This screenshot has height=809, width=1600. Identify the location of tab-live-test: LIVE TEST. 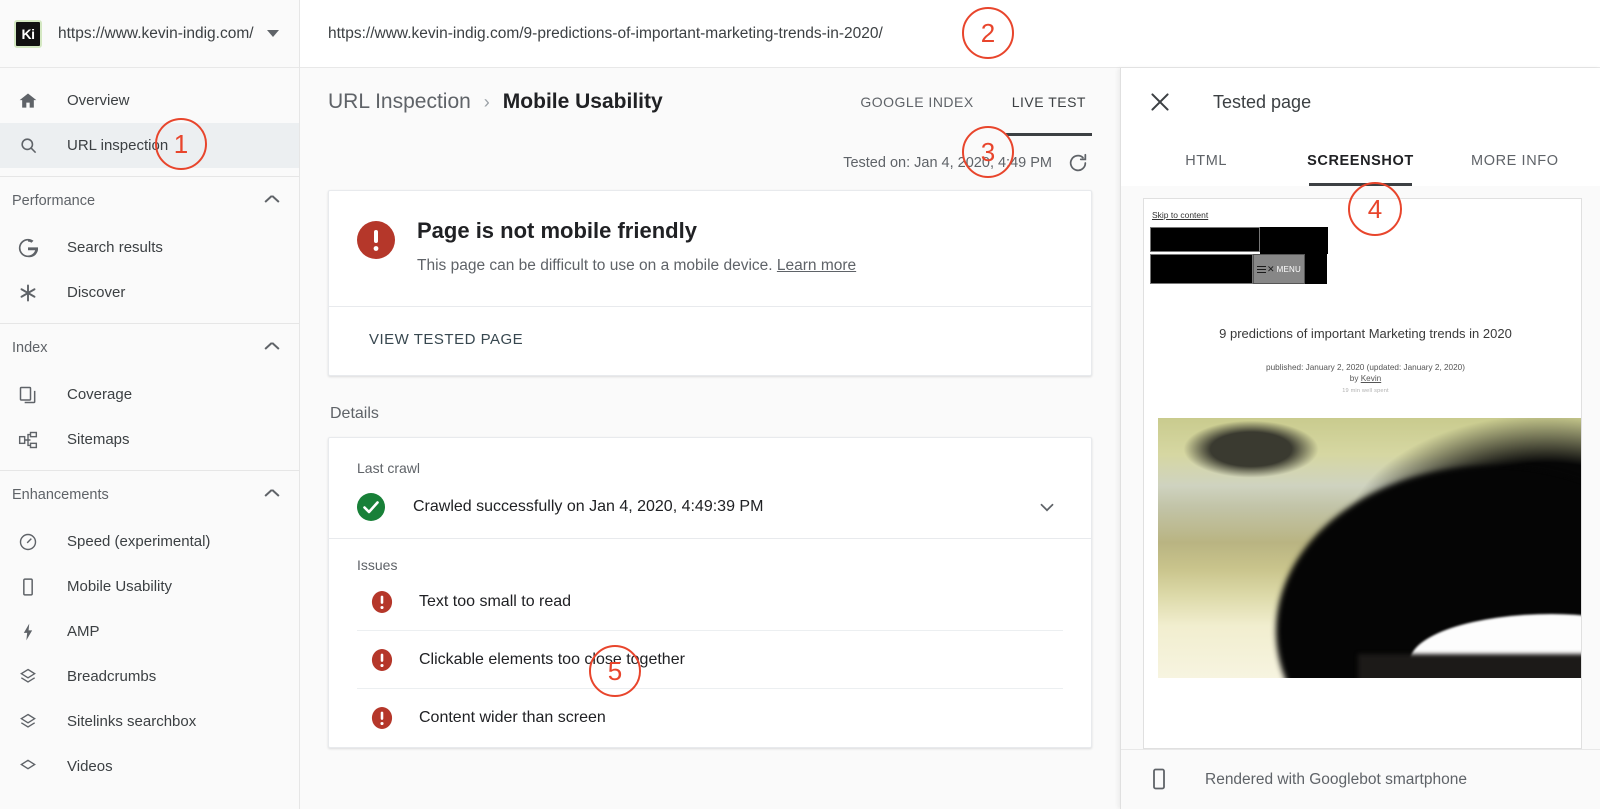
(1049, 102).